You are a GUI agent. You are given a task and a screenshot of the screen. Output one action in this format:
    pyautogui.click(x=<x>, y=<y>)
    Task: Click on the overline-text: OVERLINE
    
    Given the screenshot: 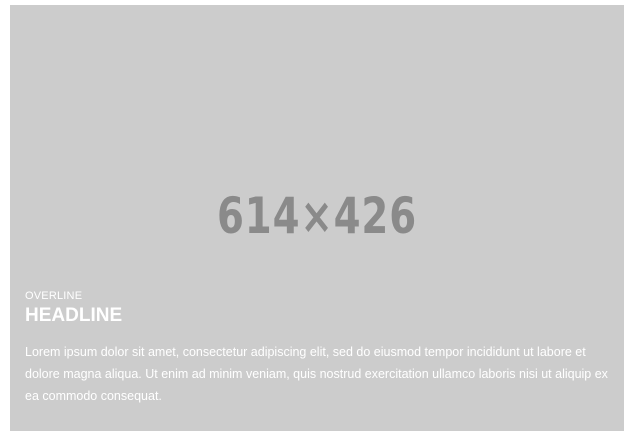 What is the action you would take?
    pyautogui.click(x=54, y=296)
    